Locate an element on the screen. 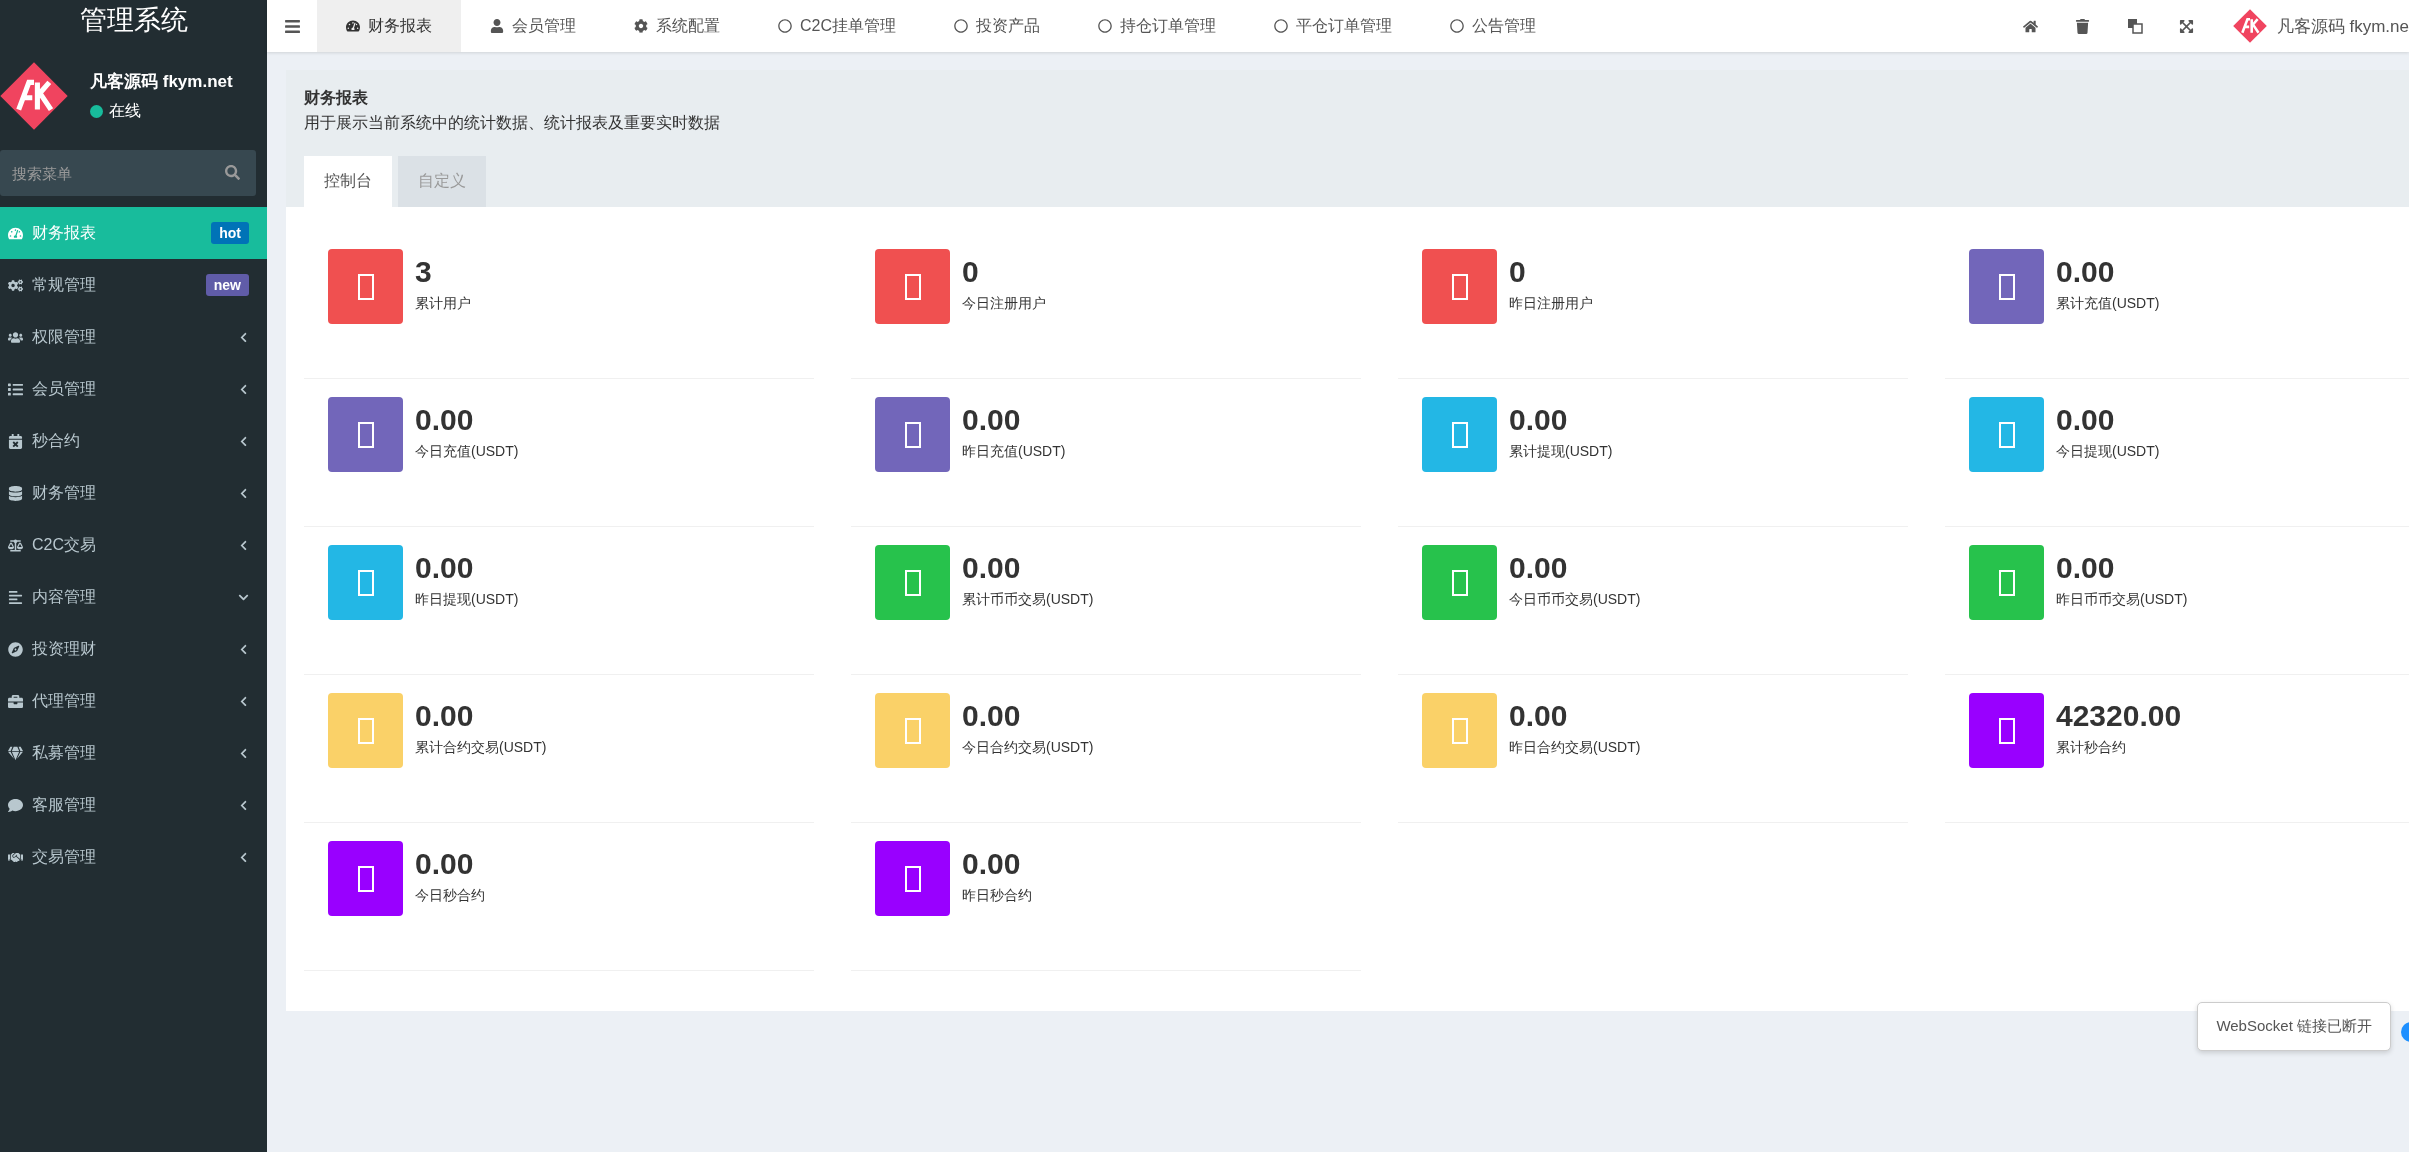 This screenshot has width=2409, height=1152. stat-label: 昨日秒合约 is located at coordinates (997, 896).